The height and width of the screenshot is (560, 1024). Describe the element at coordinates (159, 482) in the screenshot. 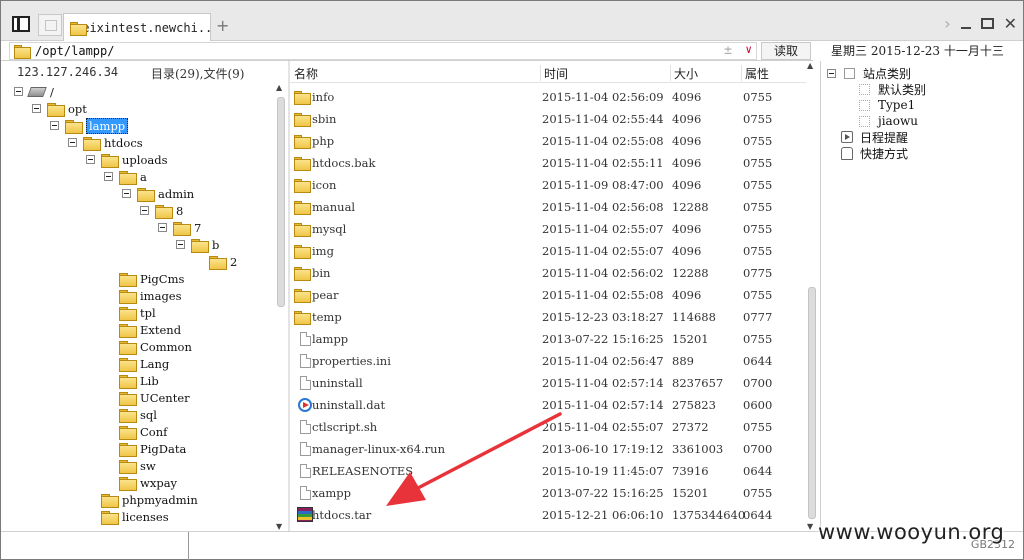

I see `tree-item-label: wxpay` at that location.